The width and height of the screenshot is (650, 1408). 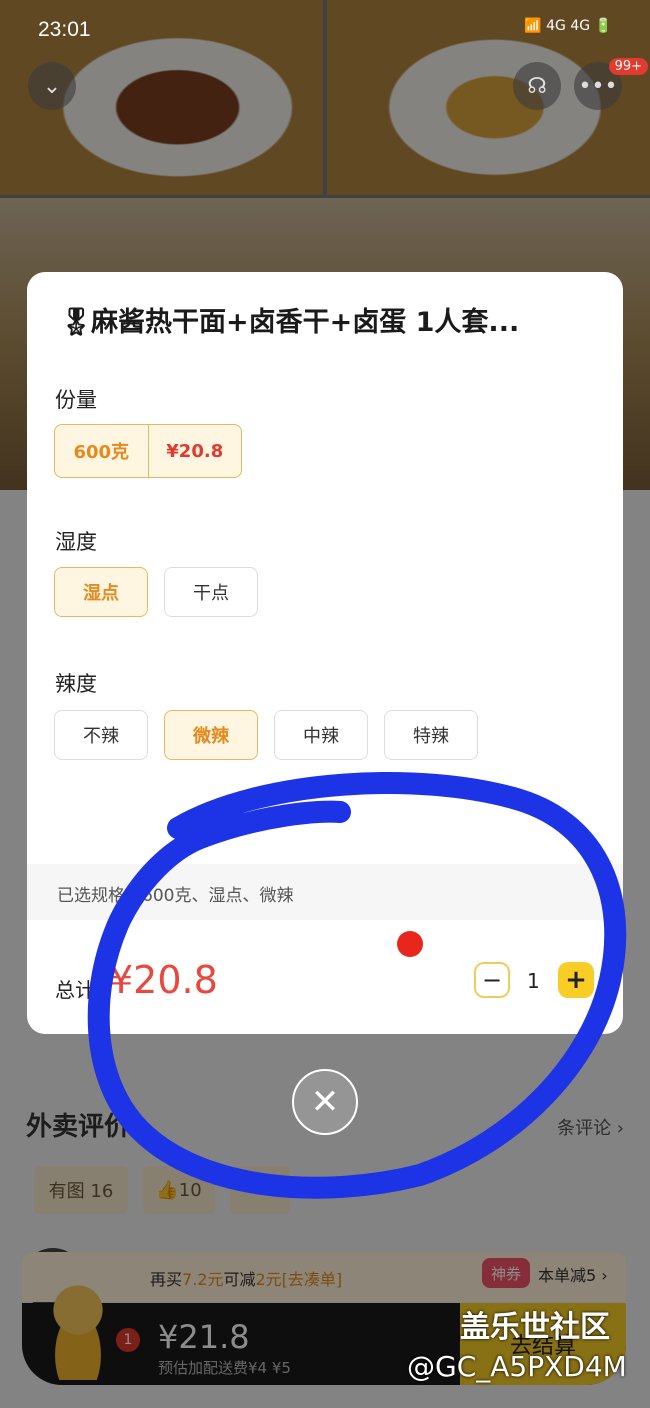 I want to click on portion-label: 份量, so click(x=76, y=400).